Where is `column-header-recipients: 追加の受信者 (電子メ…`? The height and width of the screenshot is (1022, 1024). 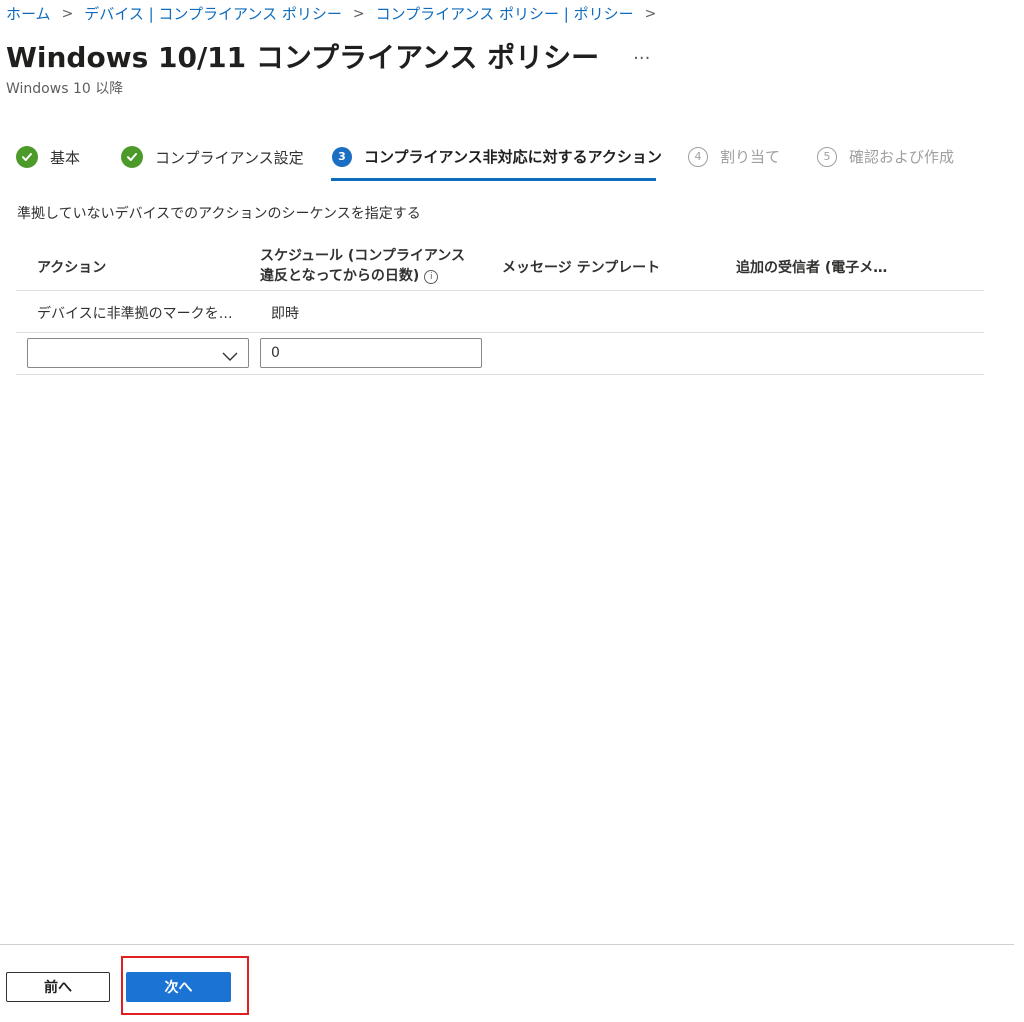
column-header-recipients: 追加の受信者 (電子メ… is located at coordinates (812, 268).